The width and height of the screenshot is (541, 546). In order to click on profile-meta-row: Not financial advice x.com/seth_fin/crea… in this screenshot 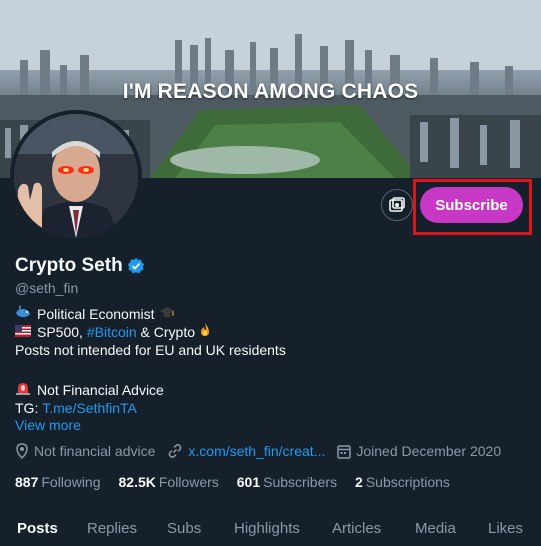, I will do `click(264, 451)`.